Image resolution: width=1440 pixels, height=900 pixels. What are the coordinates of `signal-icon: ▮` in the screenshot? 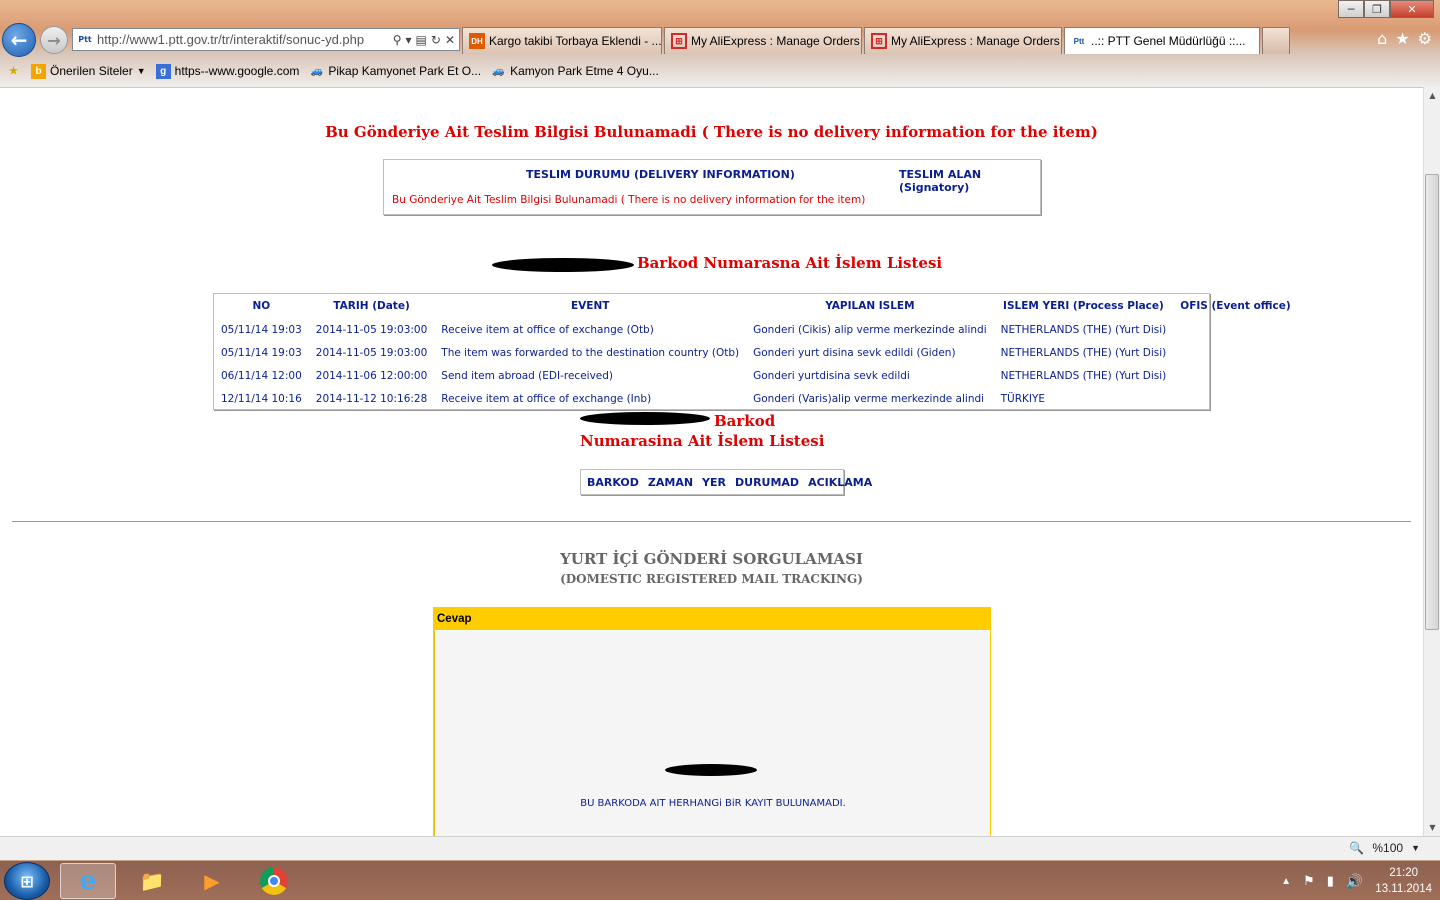 It's located at (1330, 881).